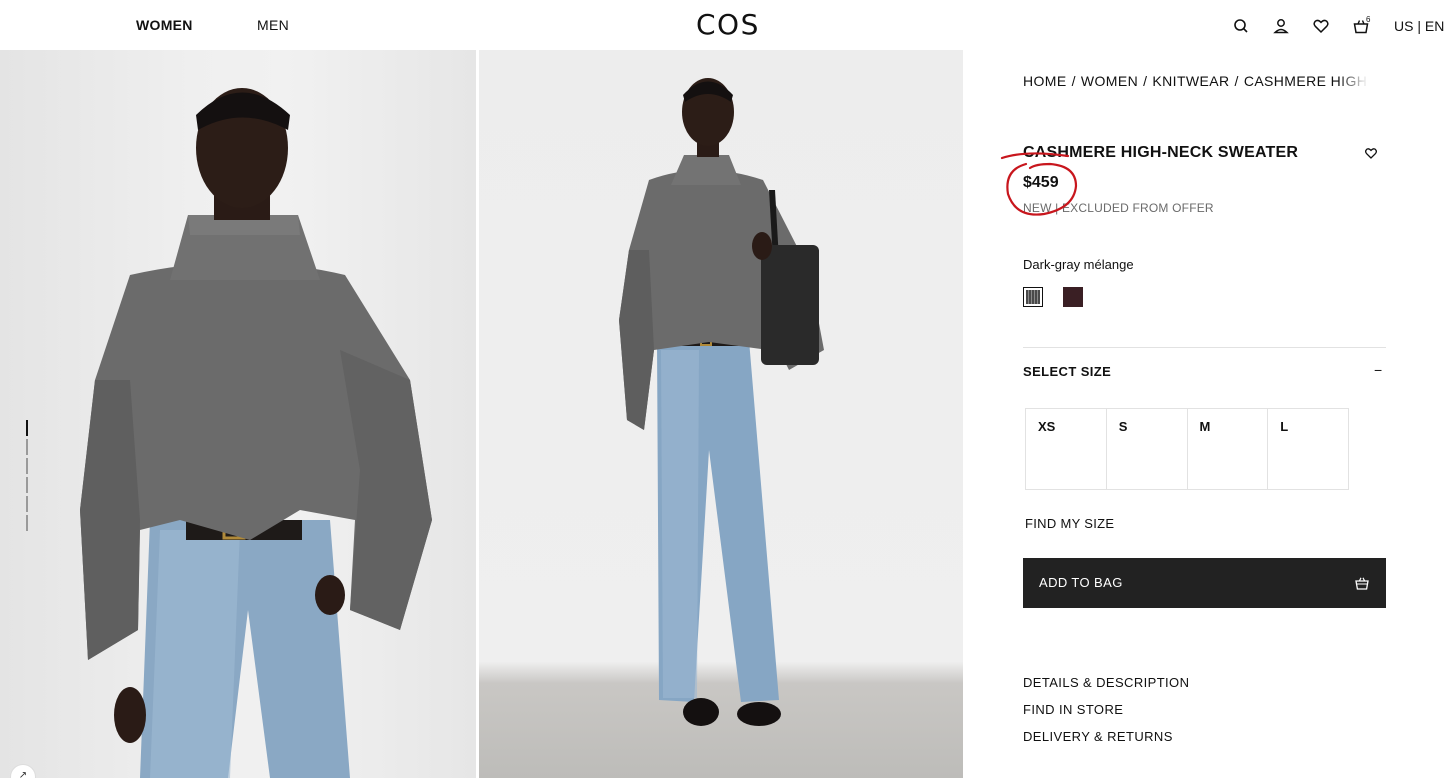 This screenshot has width=1456, height=778. I want to click on find-in-store-link: FIND IN STORE, so click(1073, 709).